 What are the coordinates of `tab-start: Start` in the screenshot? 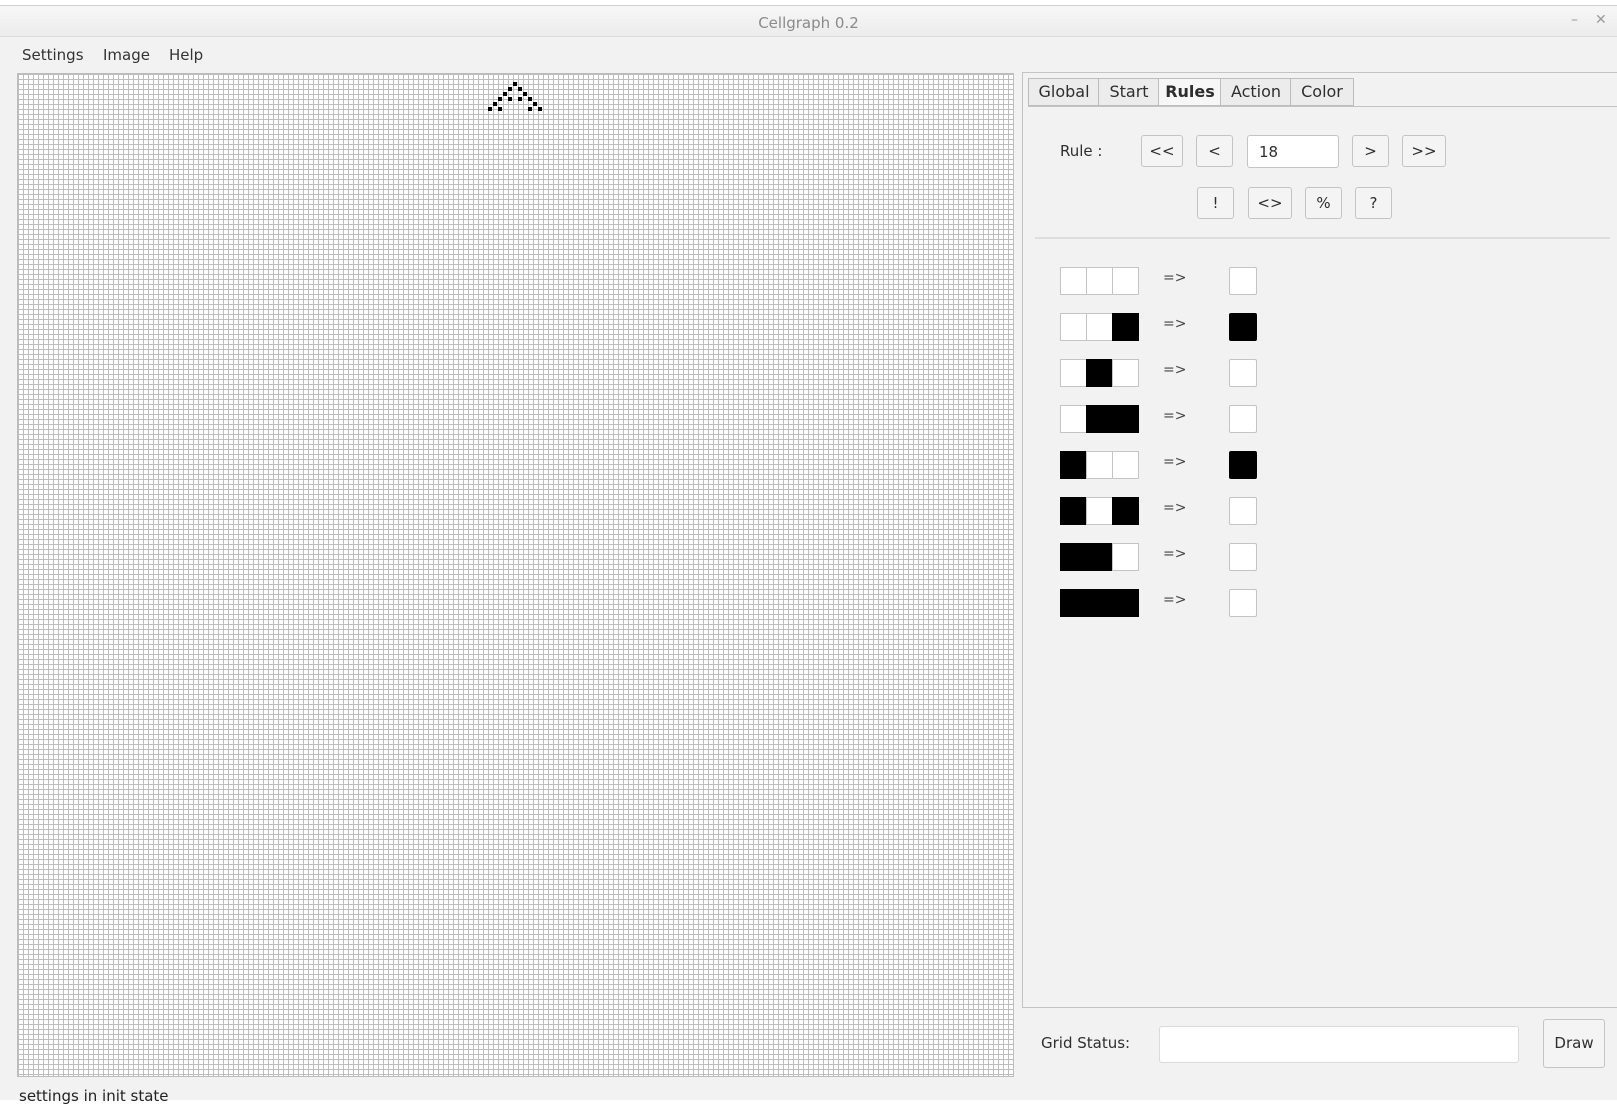 It's located at (1129, 92).